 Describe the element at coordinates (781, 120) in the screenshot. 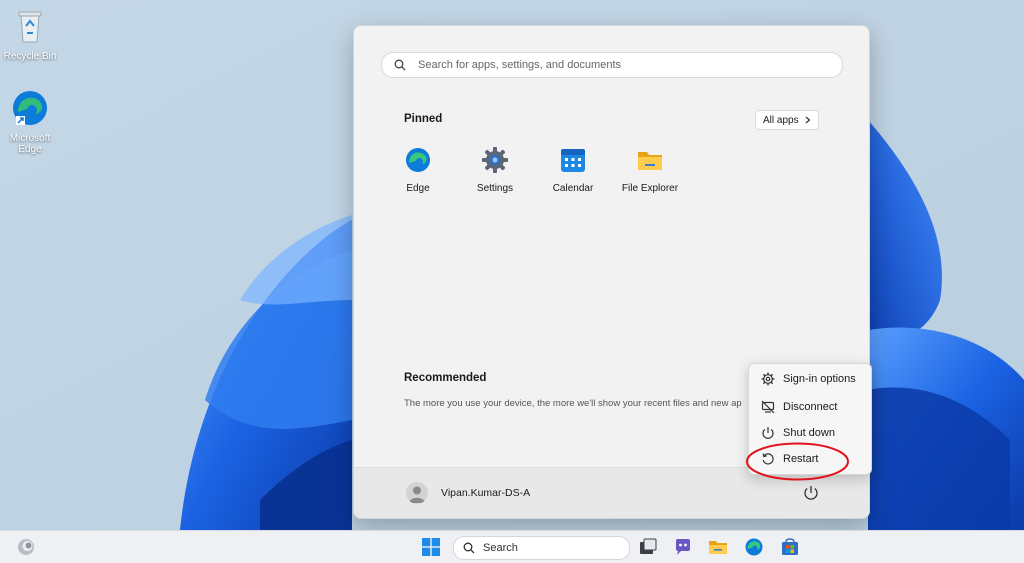

I see `all-apps-label: All apps` at that location.